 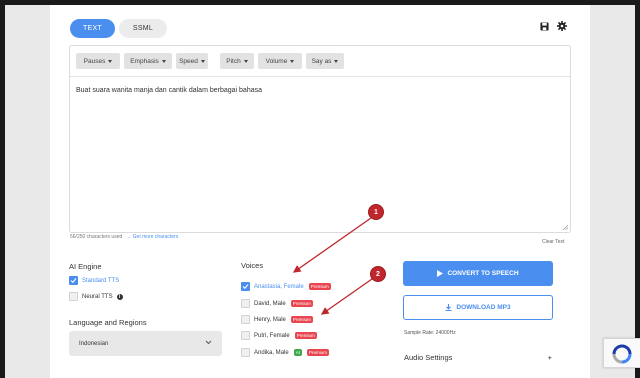 I want to click on get-more-characters-link: → Get more characters, so click(x=152, y=237).